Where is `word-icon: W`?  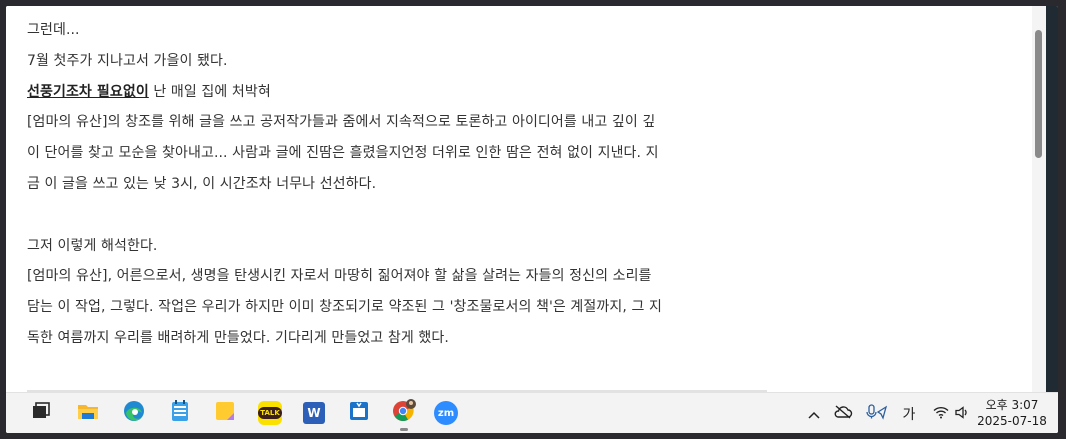
word-icon: W is located at coordinates (314, 413).